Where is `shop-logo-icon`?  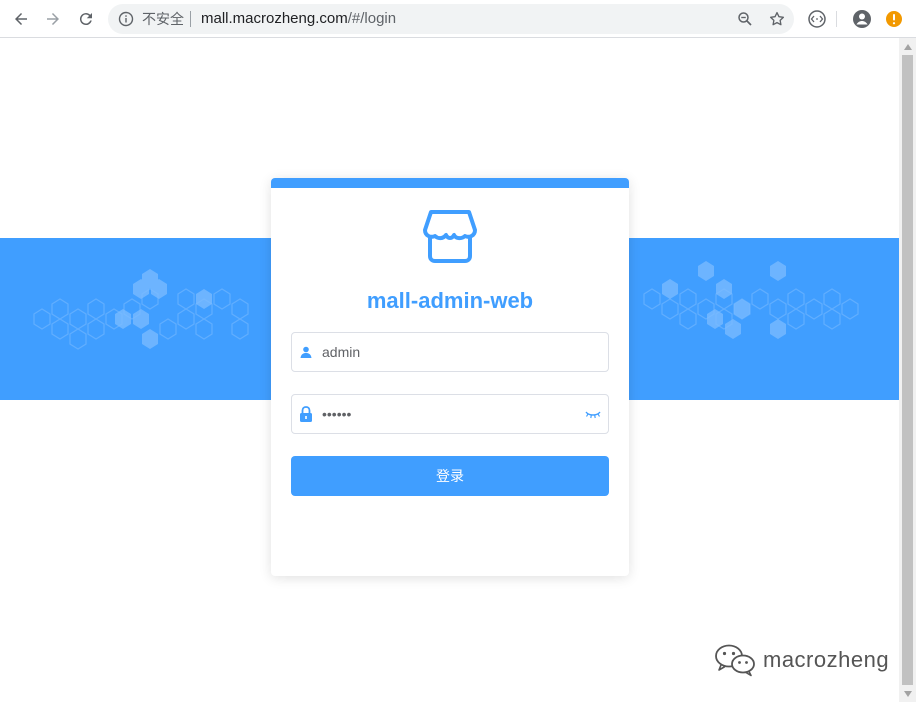 shop-logo-icon is located at coordinates (450, 236).